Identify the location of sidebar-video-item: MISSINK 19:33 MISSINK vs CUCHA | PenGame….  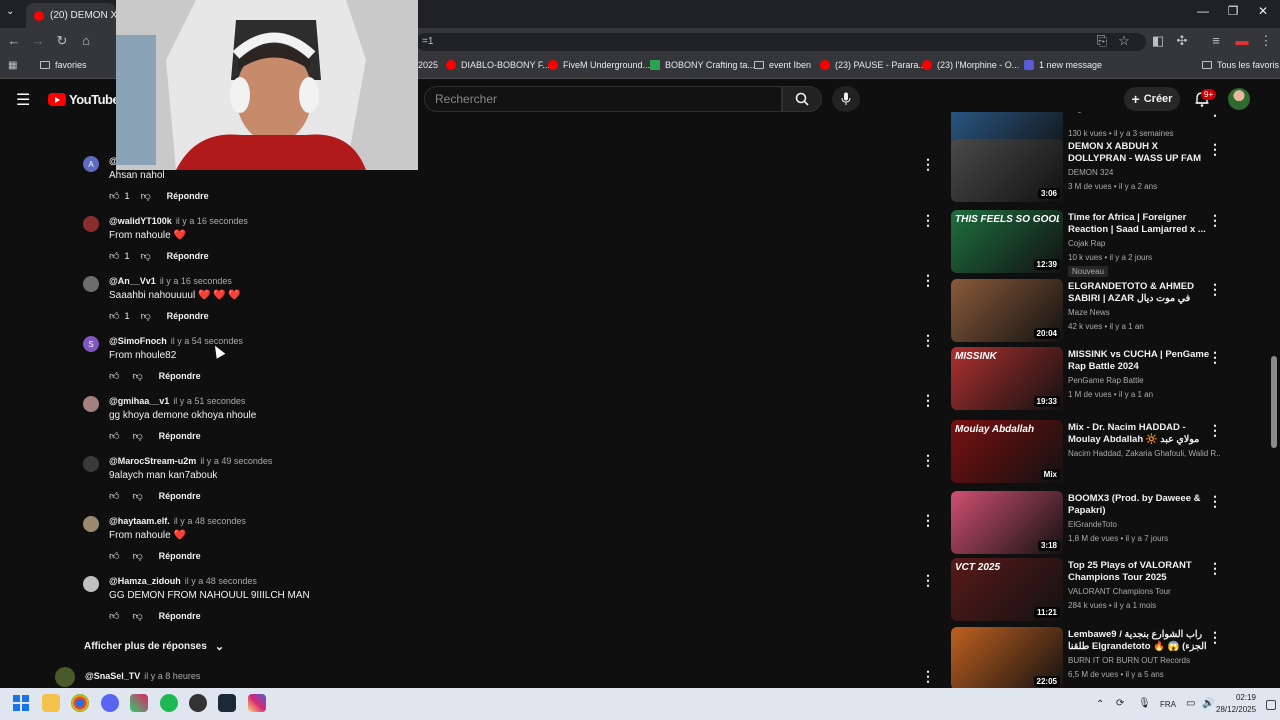
(1110, 380).